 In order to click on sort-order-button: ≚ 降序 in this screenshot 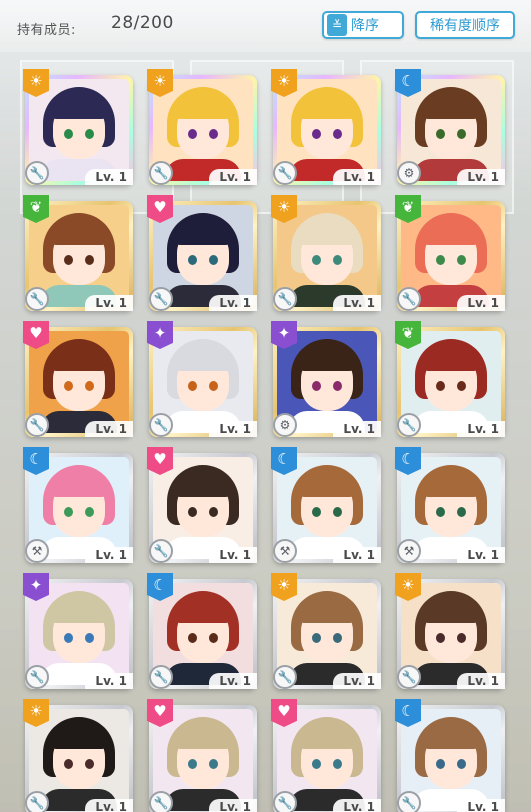, I will do `click(363, 25)`.